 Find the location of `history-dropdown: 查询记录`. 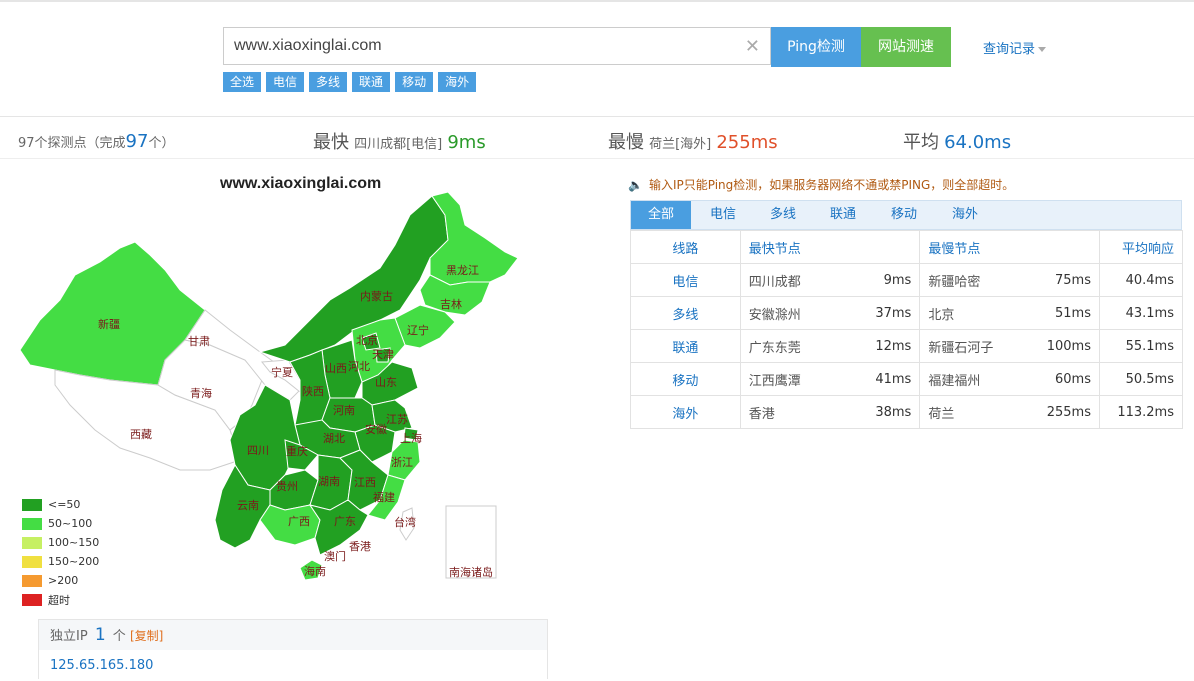

history-dropdown: 查询记录 is located at coordinates (1015, 47).